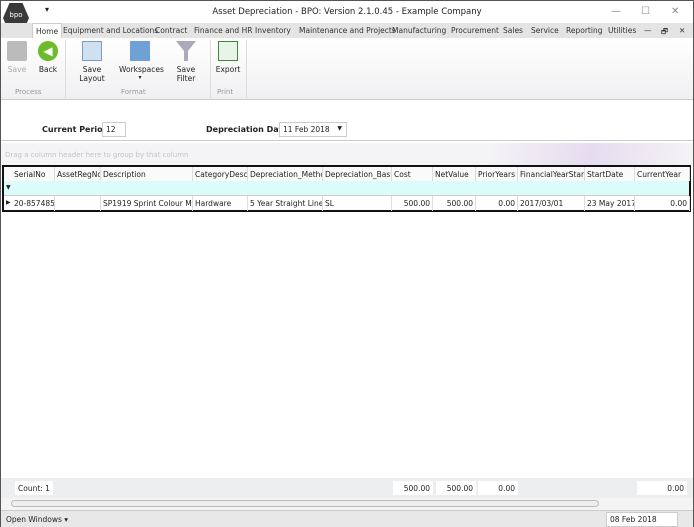 The image size is (694, 527). Describe the element at coordinates (497, 203) in the screenshot. I see `cell-prioryears: 0.00` at that location.